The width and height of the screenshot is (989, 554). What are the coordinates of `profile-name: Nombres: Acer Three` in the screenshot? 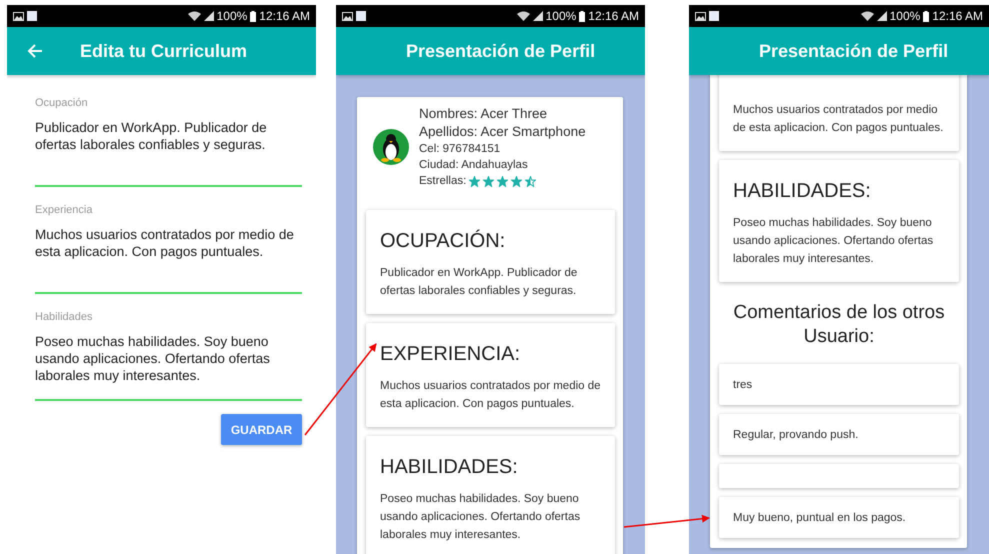 It's located at (483, 114).